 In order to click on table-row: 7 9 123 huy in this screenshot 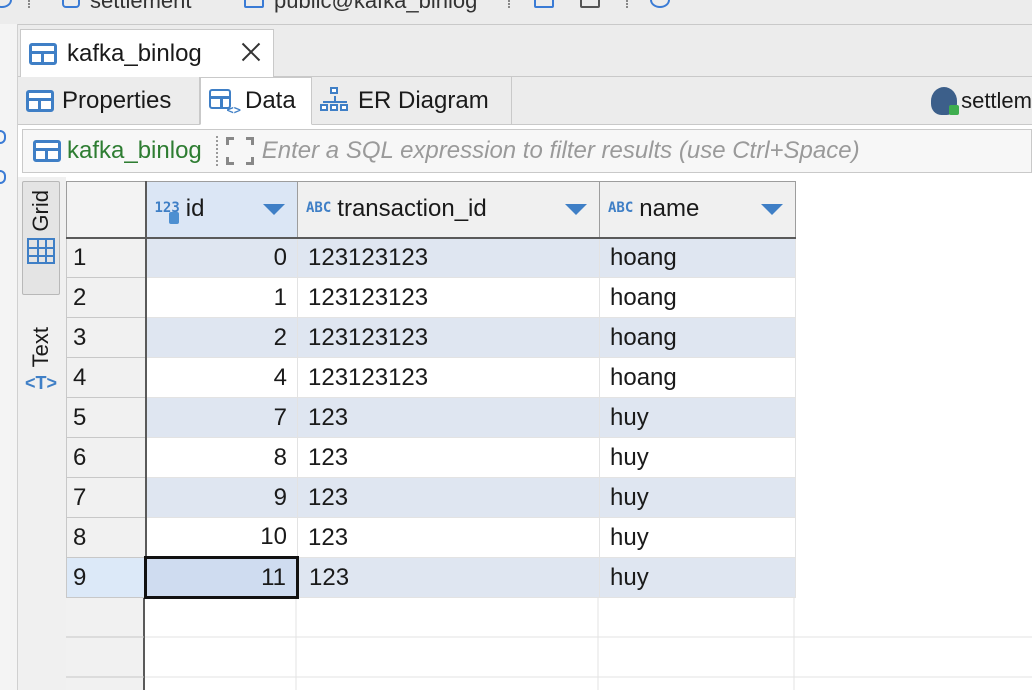, I will do `click(431, 497)`.